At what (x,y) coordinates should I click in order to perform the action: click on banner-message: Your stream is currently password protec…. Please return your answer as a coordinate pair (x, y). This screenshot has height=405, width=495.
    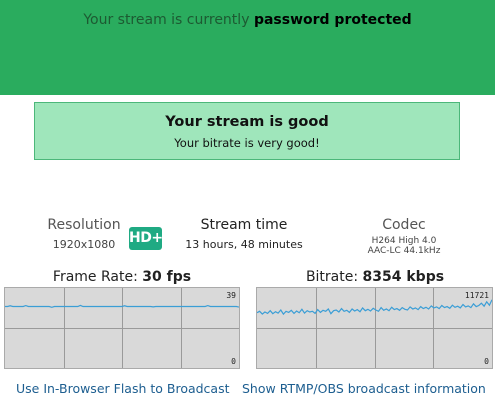
    Looking at the image, I should click on (247, 20).